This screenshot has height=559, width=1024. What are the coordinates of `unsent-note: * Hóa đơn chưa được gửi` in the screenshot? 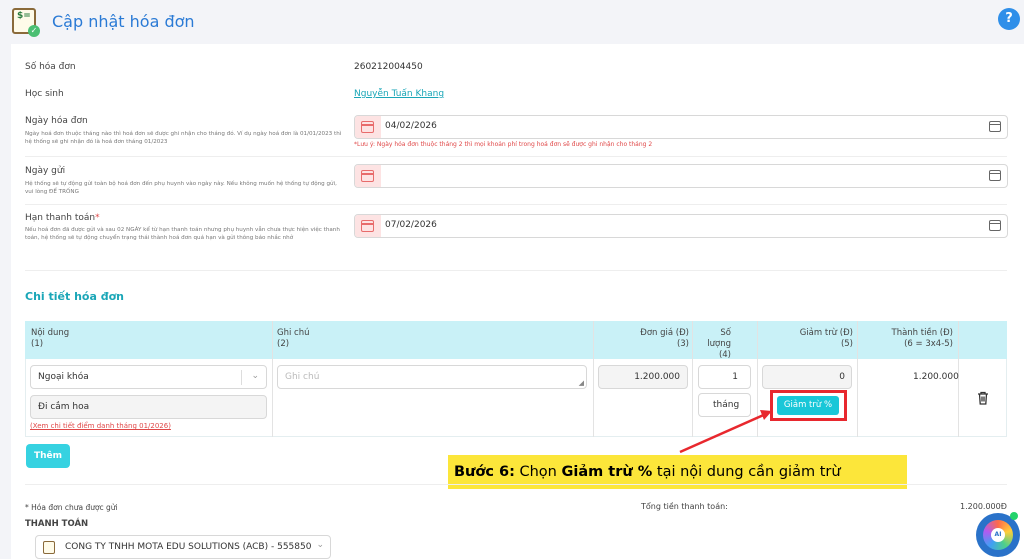 It's located at (71, 507).